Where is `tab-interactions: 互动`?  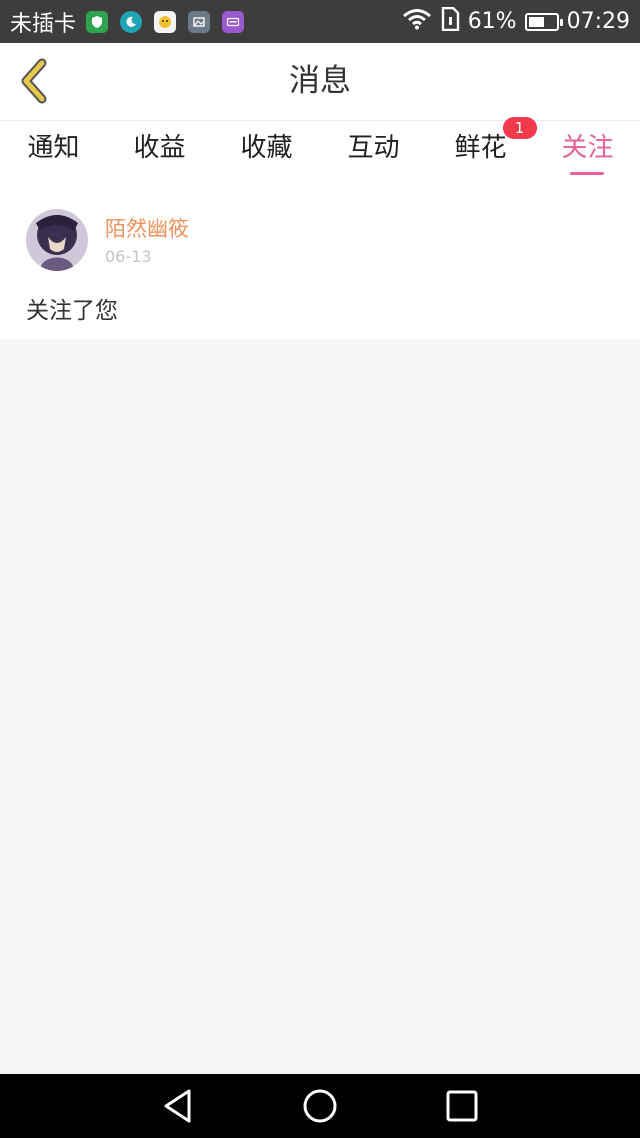
tab-interactions: 互动 is located at coordinates (373, 151).